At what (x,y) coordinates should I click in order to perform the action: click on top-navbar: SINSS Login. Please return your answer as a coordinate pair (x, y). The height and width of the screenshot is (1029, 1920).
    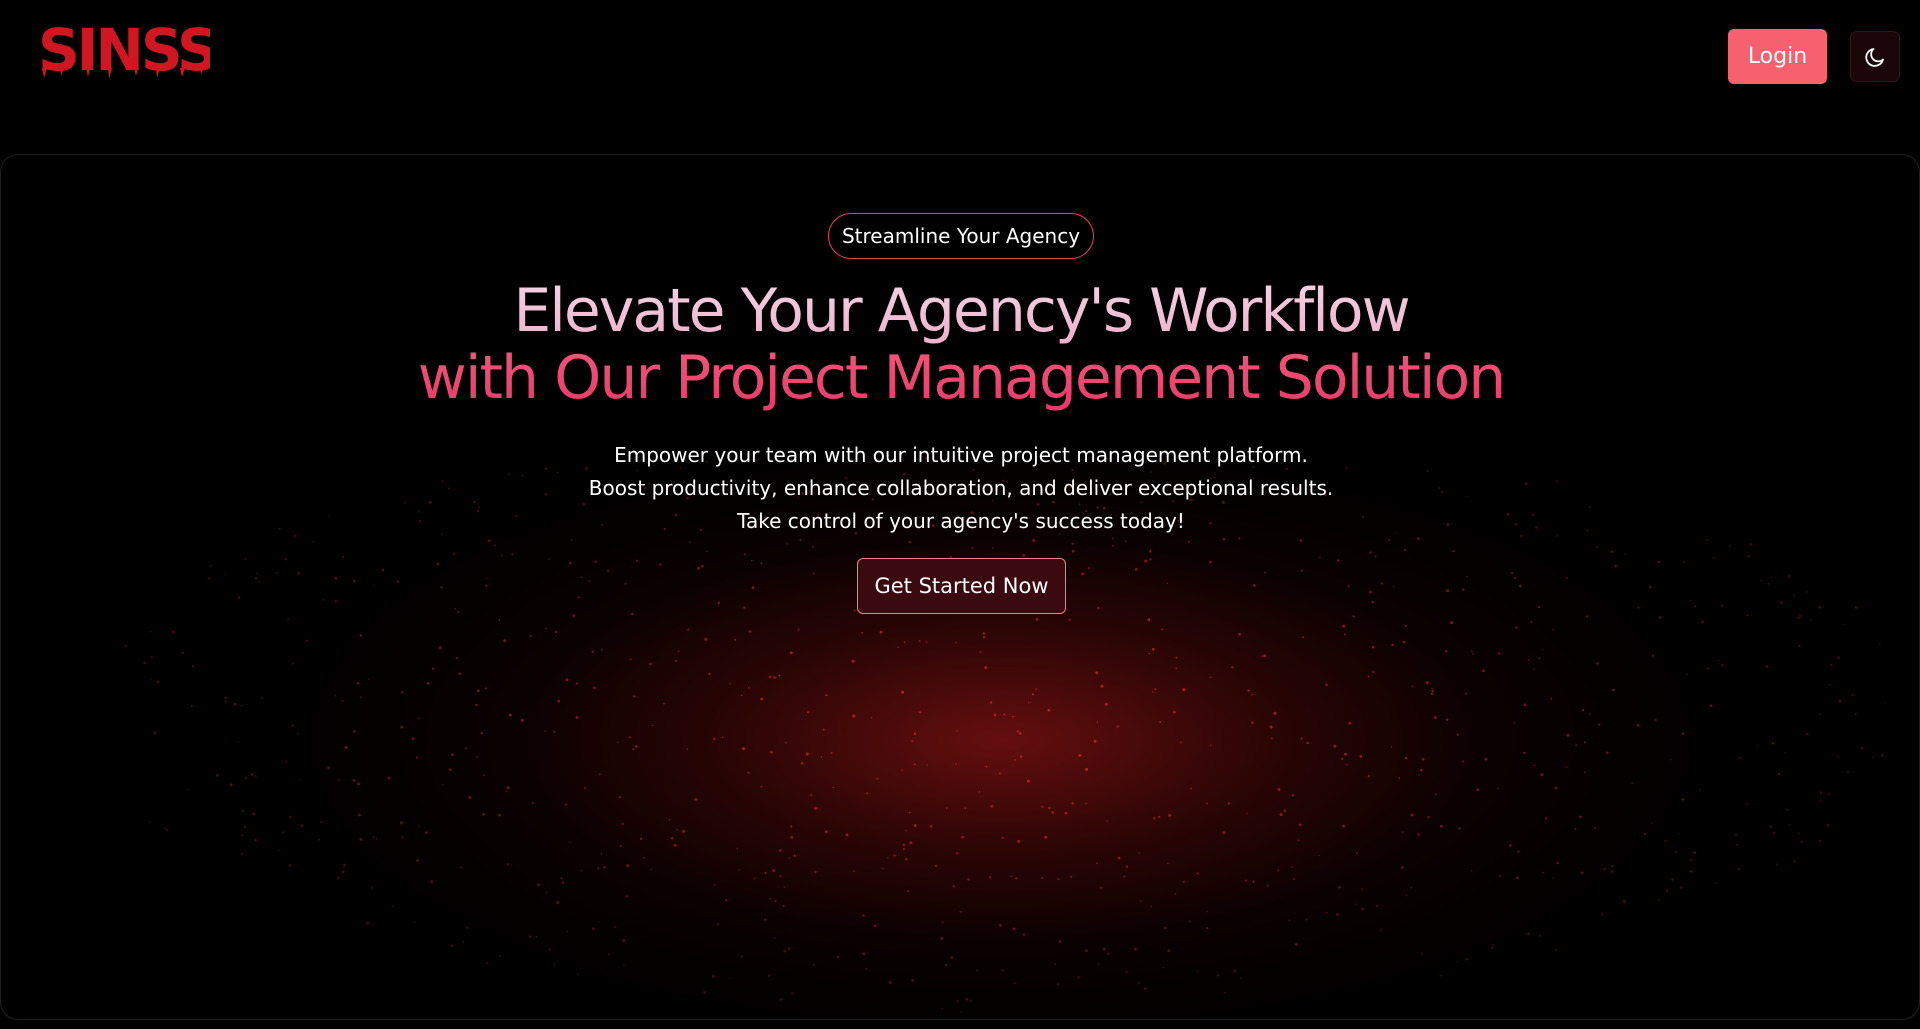
    Looking at the image, I should click on (960, 57).